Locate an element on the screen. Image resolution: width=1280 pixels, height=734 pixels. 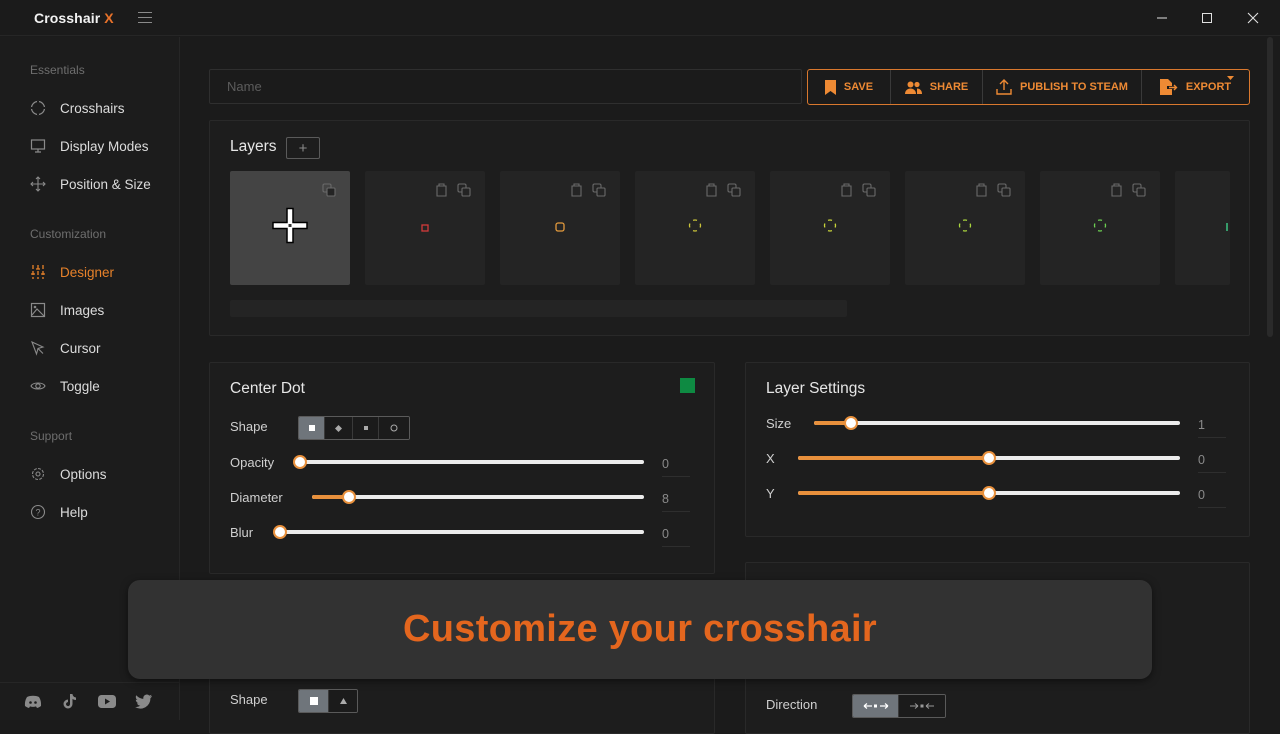
center-dot-color-swatch is located at coordinates (687, 385).